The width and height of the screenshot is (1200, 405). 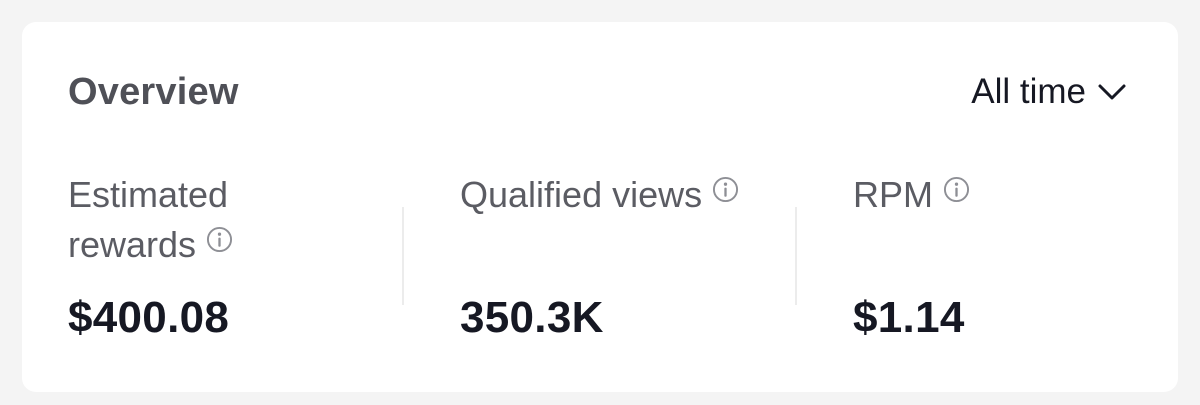 What do you see at coordinates (132, 244) in the screenshot?
I see `metric-label-line2: rewards` at bounding box center [132, 244].